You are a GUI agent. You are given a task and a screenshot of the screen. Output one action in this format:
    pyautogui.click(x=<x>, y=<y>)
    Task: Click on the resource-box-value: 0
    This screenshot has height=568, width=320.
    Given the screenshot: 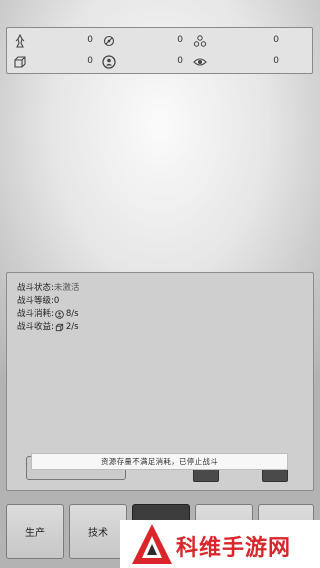 What is the action you would take?
    pyautogui.click(x=90, y=61)
    